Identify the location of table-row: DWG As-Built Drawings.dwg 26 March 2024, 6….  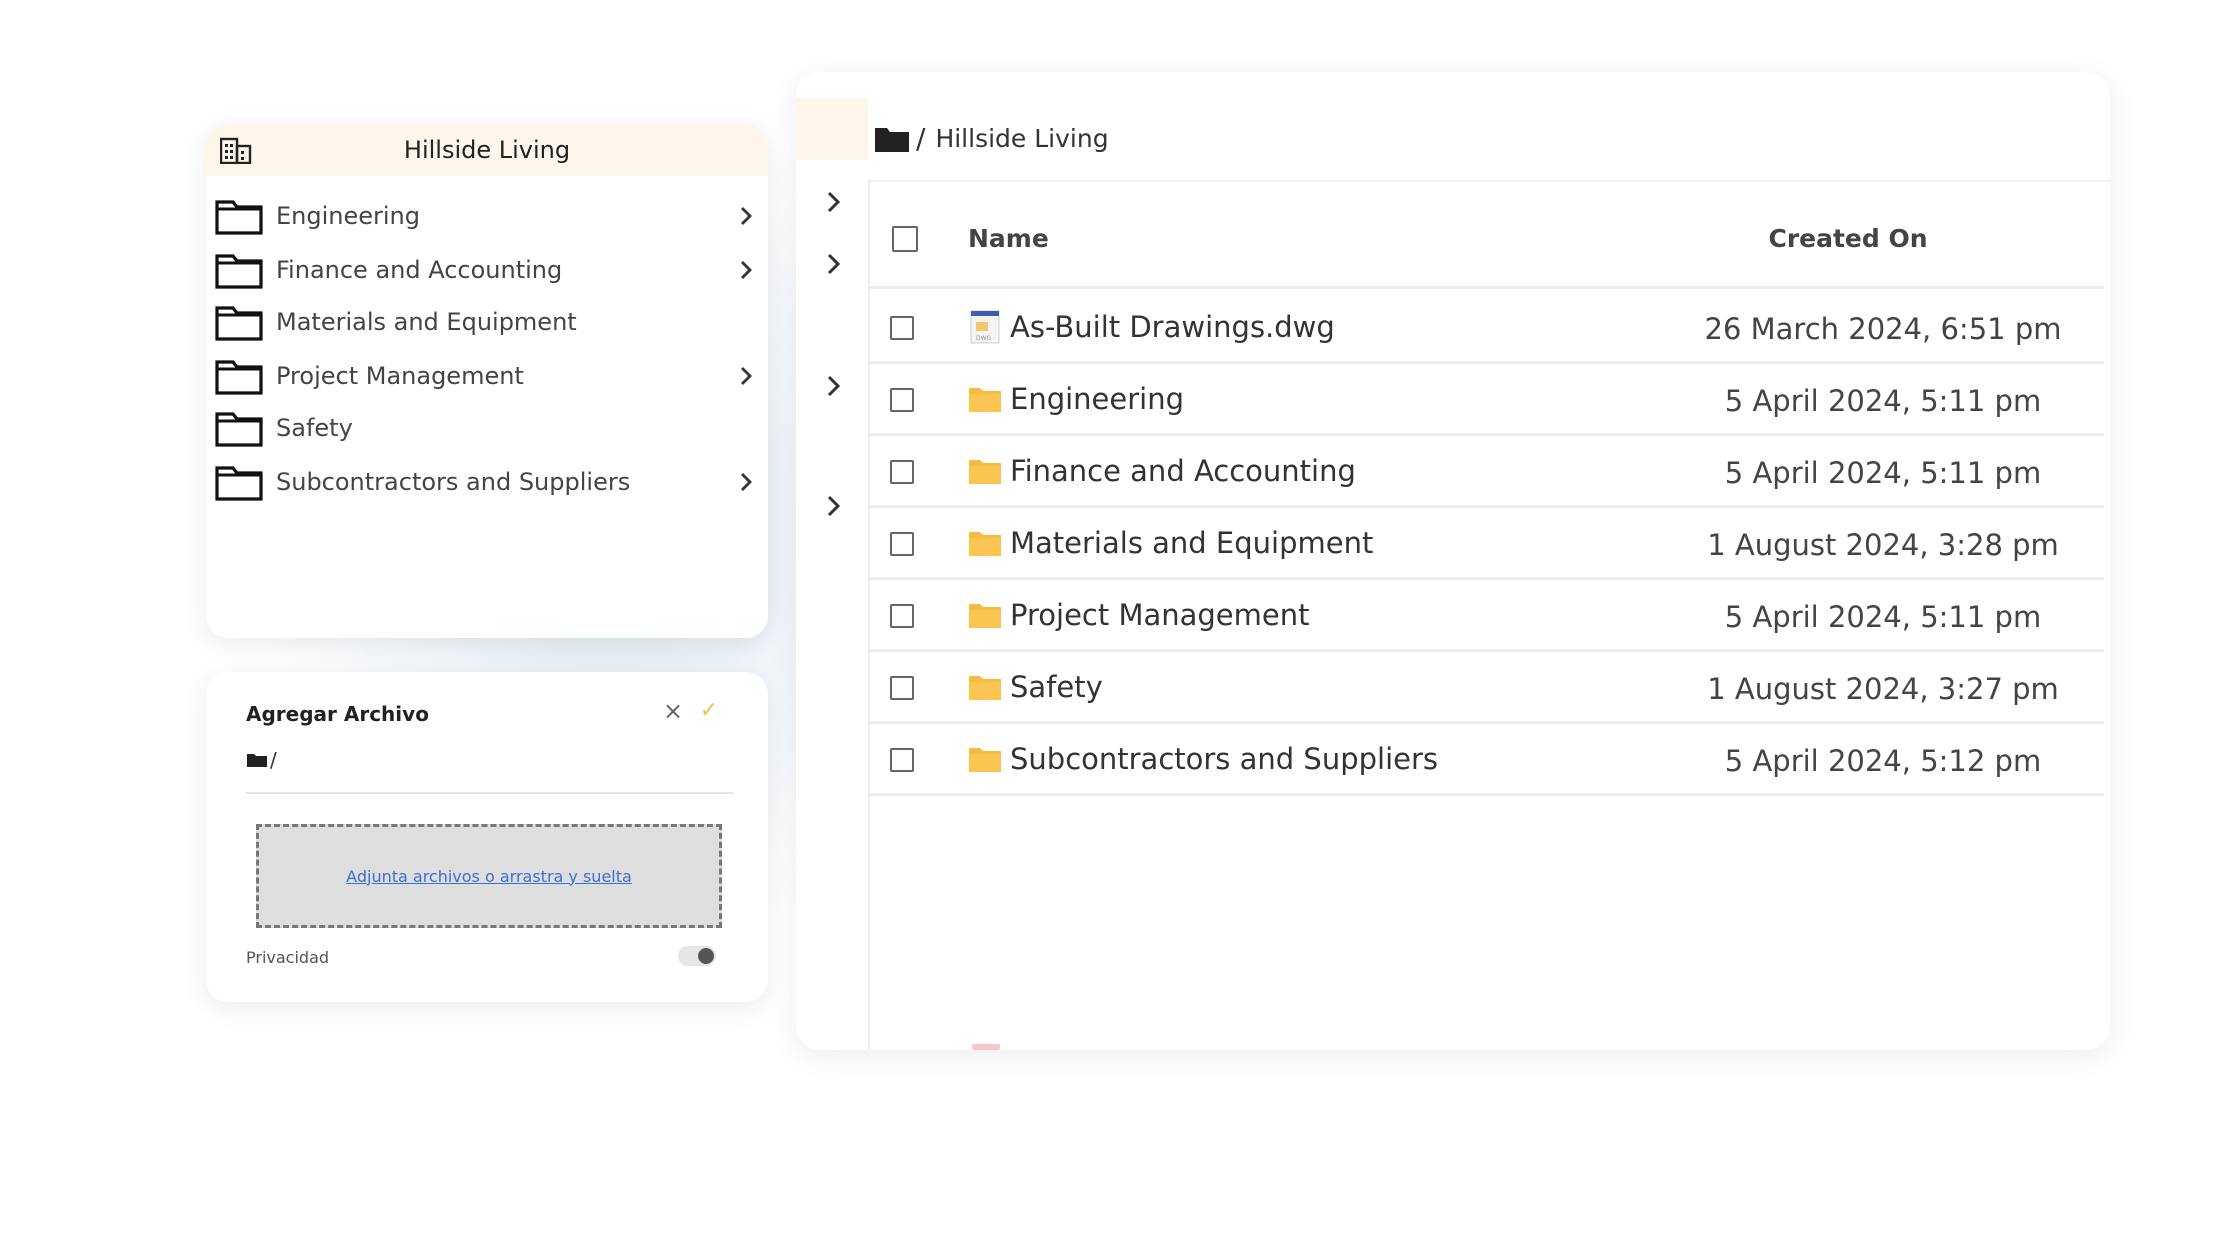
(1489, 327).